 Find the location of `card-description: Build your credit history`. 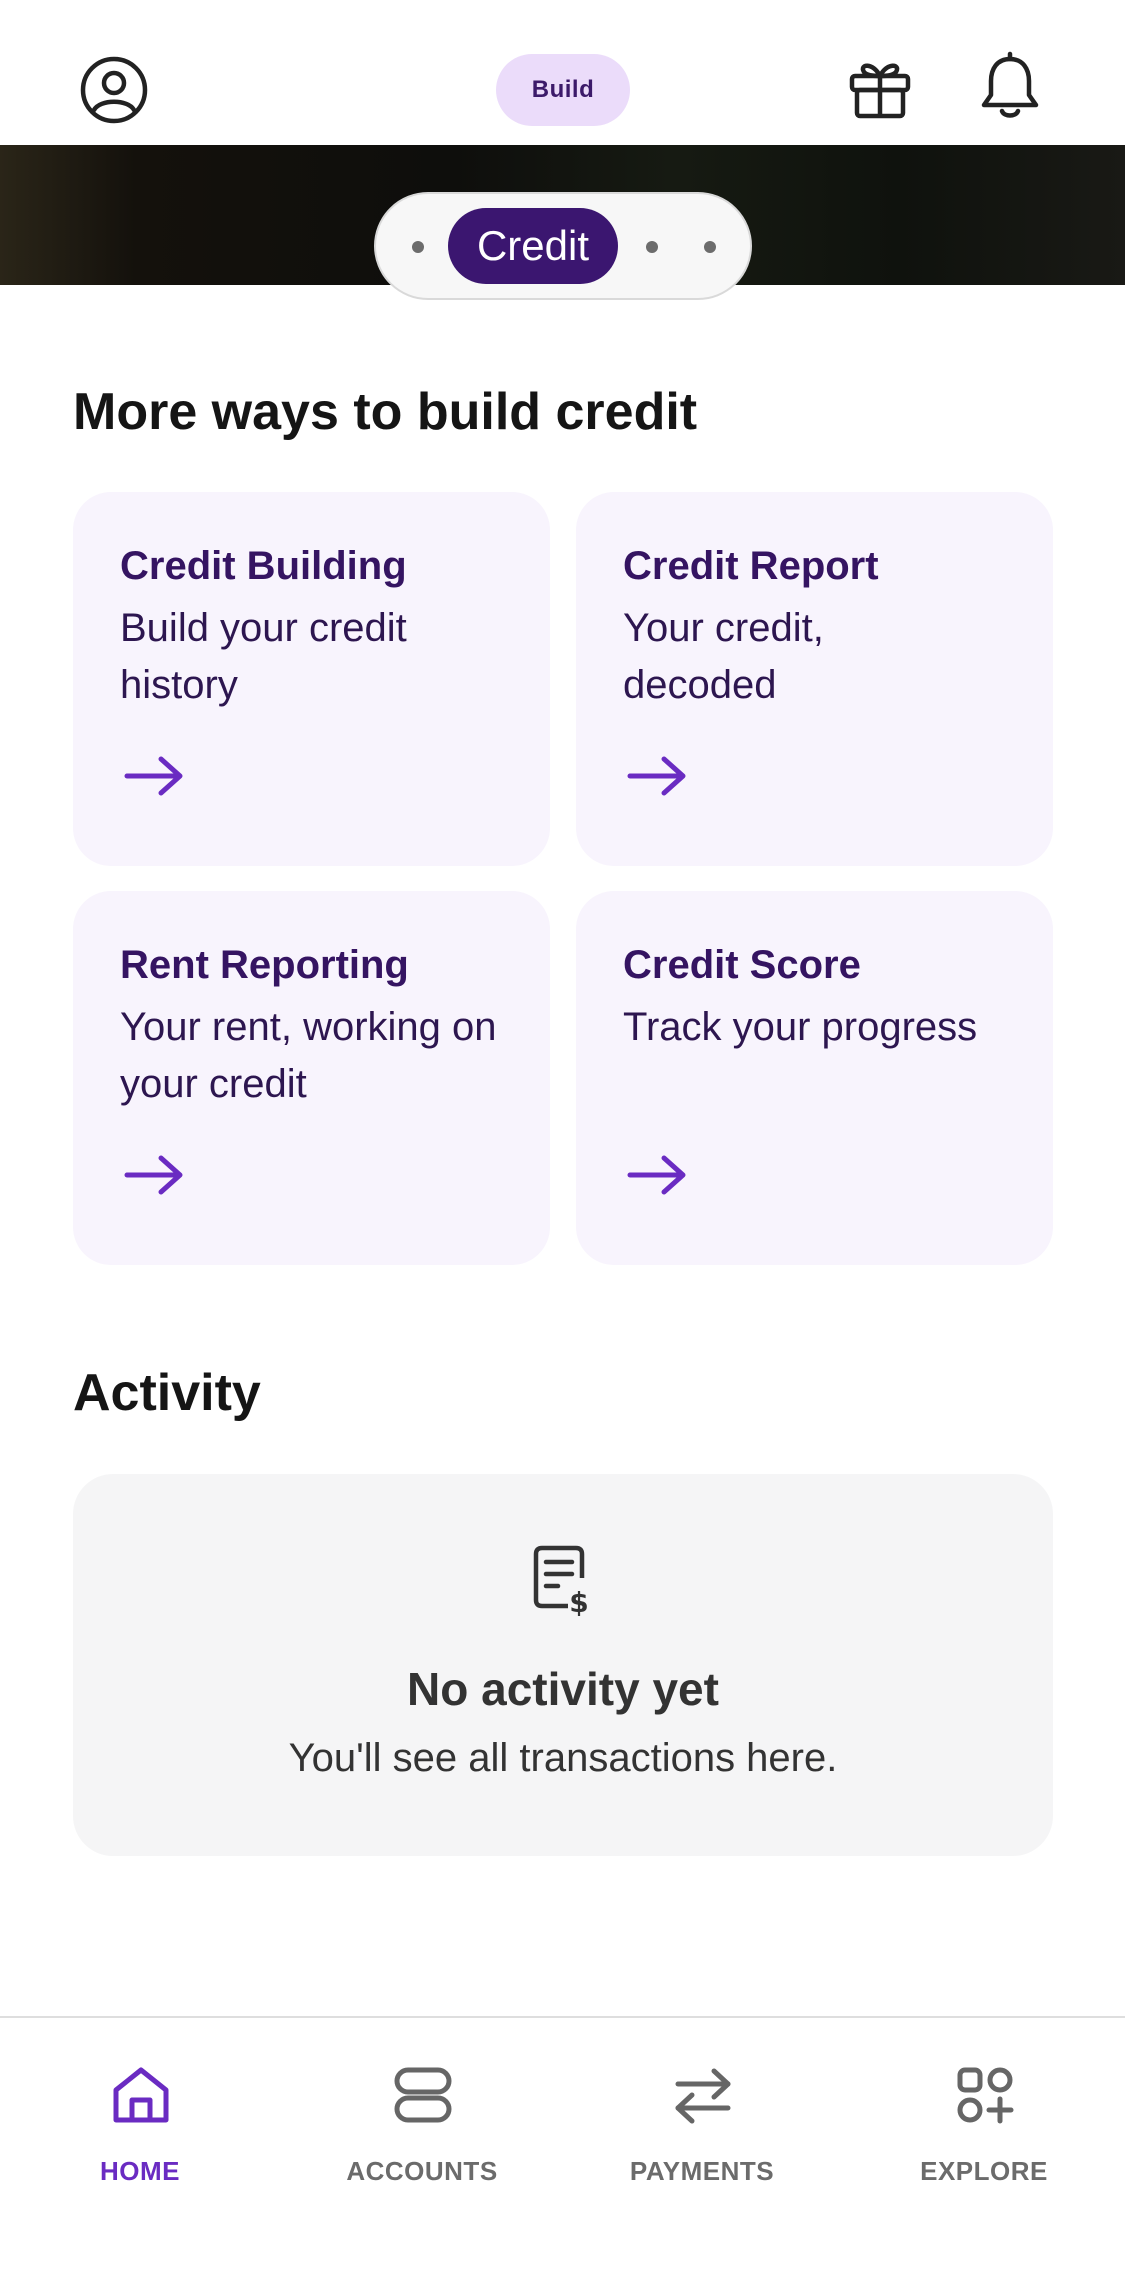

card-description: Build your credit history is located at coordinates (263, 656).